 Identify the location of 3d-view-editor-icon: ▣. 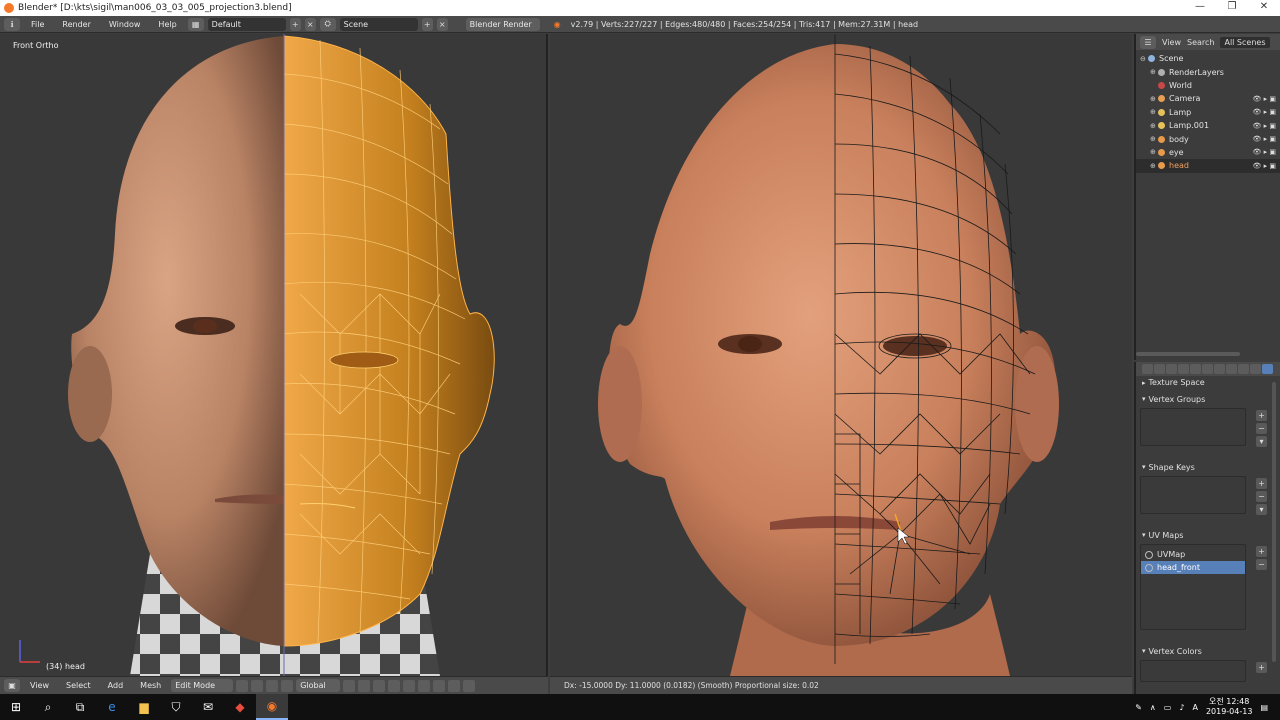
(12, 685).